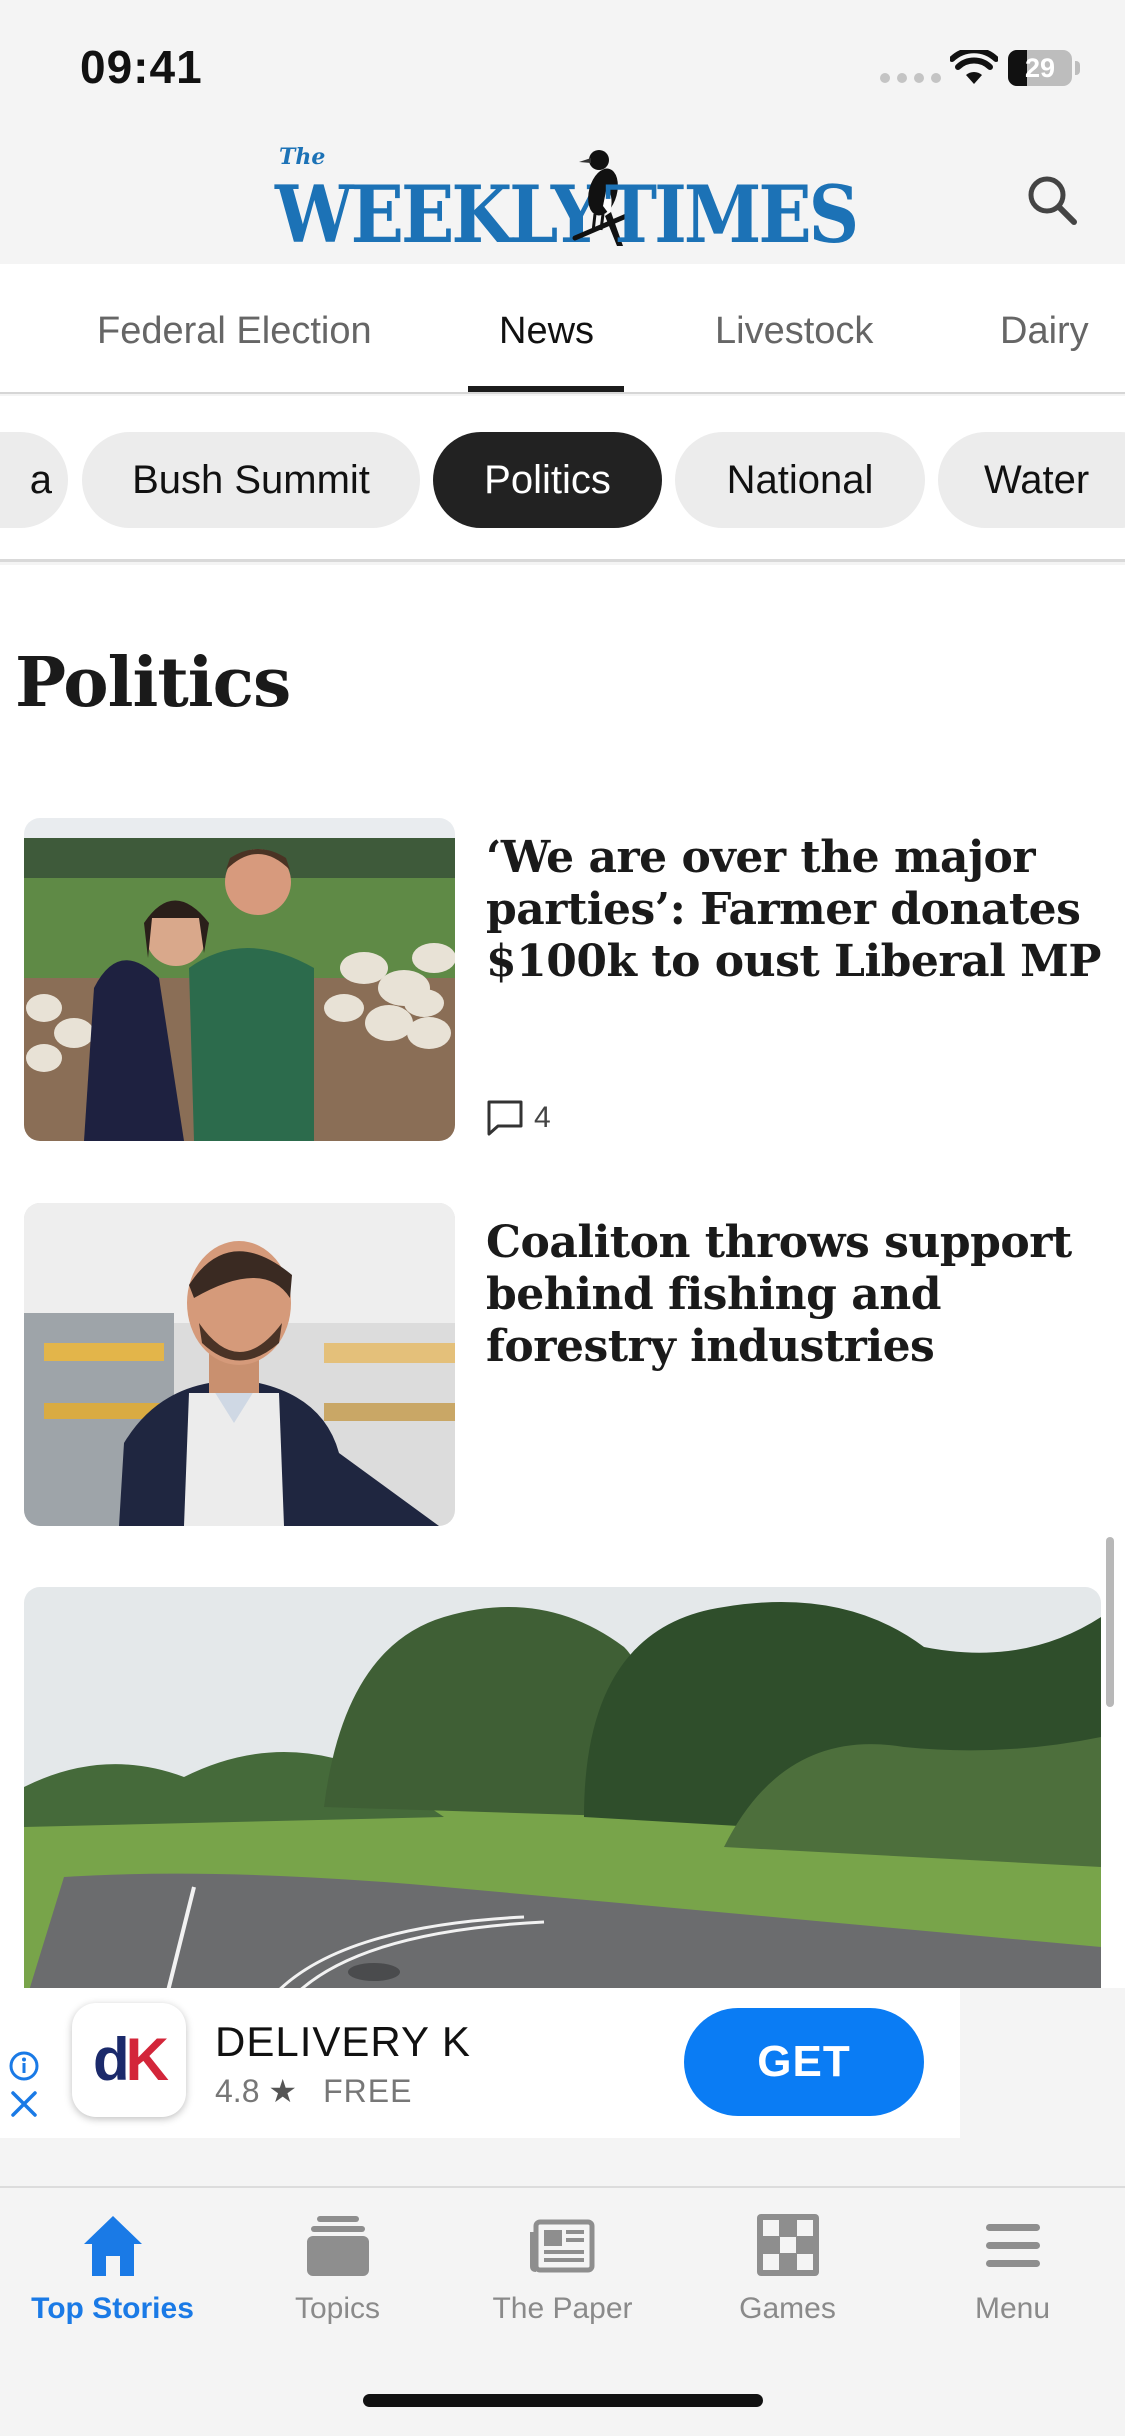  Describe the element at coordinates (129, 2060) in the screenshot. I see `ad-app-icon: dK` at that location.